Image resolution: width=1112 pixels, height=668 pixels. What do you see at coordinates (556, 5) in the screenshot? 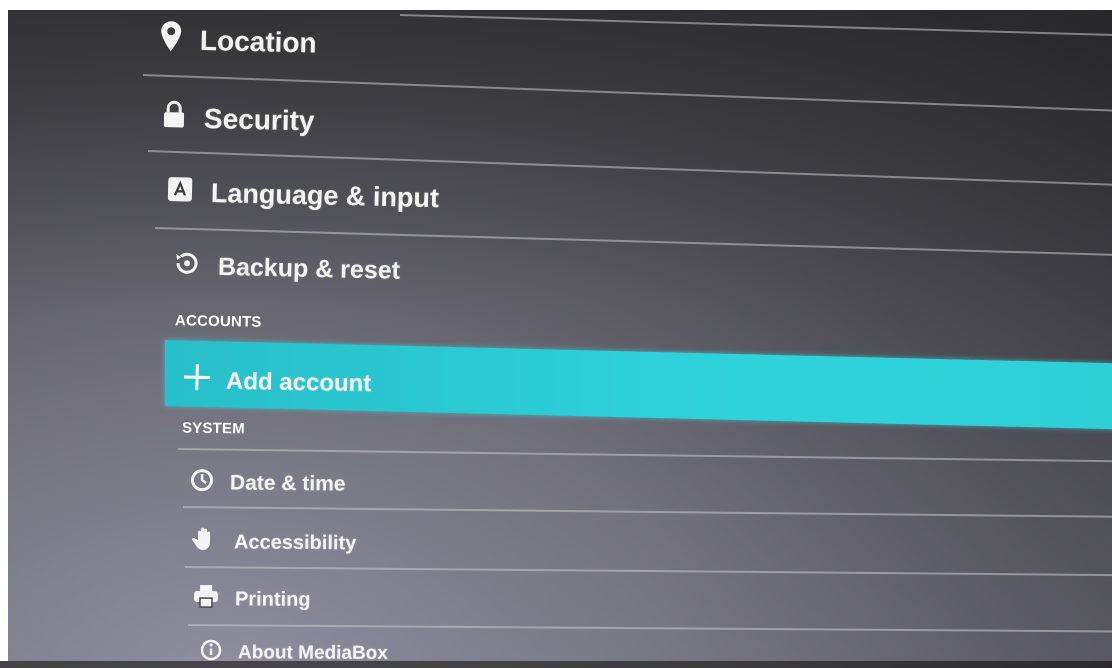
I see `photo-border-top` at bounding box center [556, 5].